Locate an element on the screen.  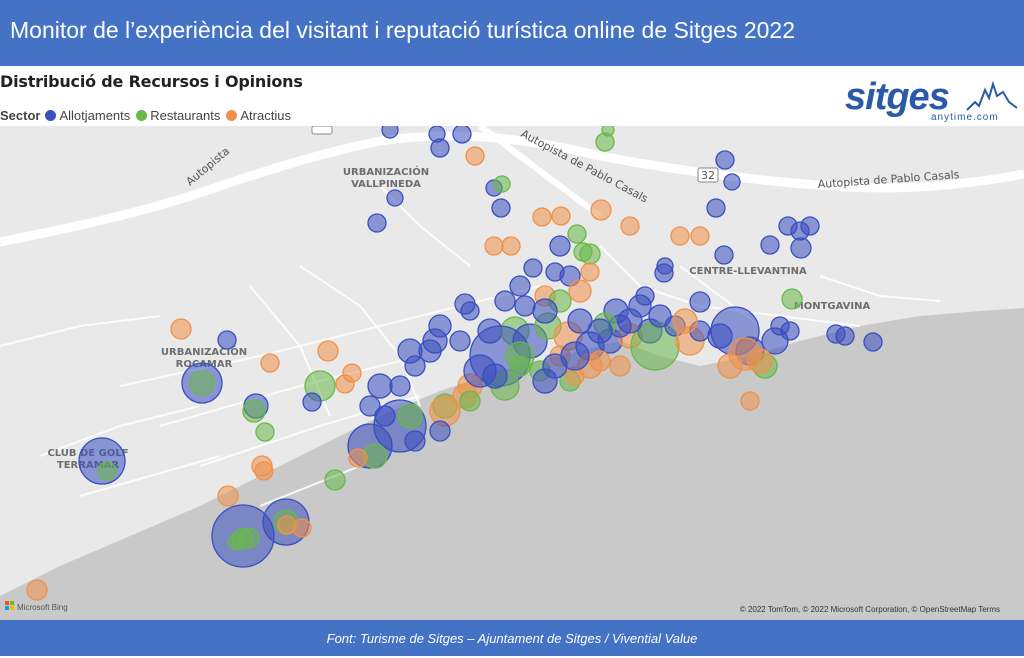
svg-text: 32 is located at coordinates (708, 175).